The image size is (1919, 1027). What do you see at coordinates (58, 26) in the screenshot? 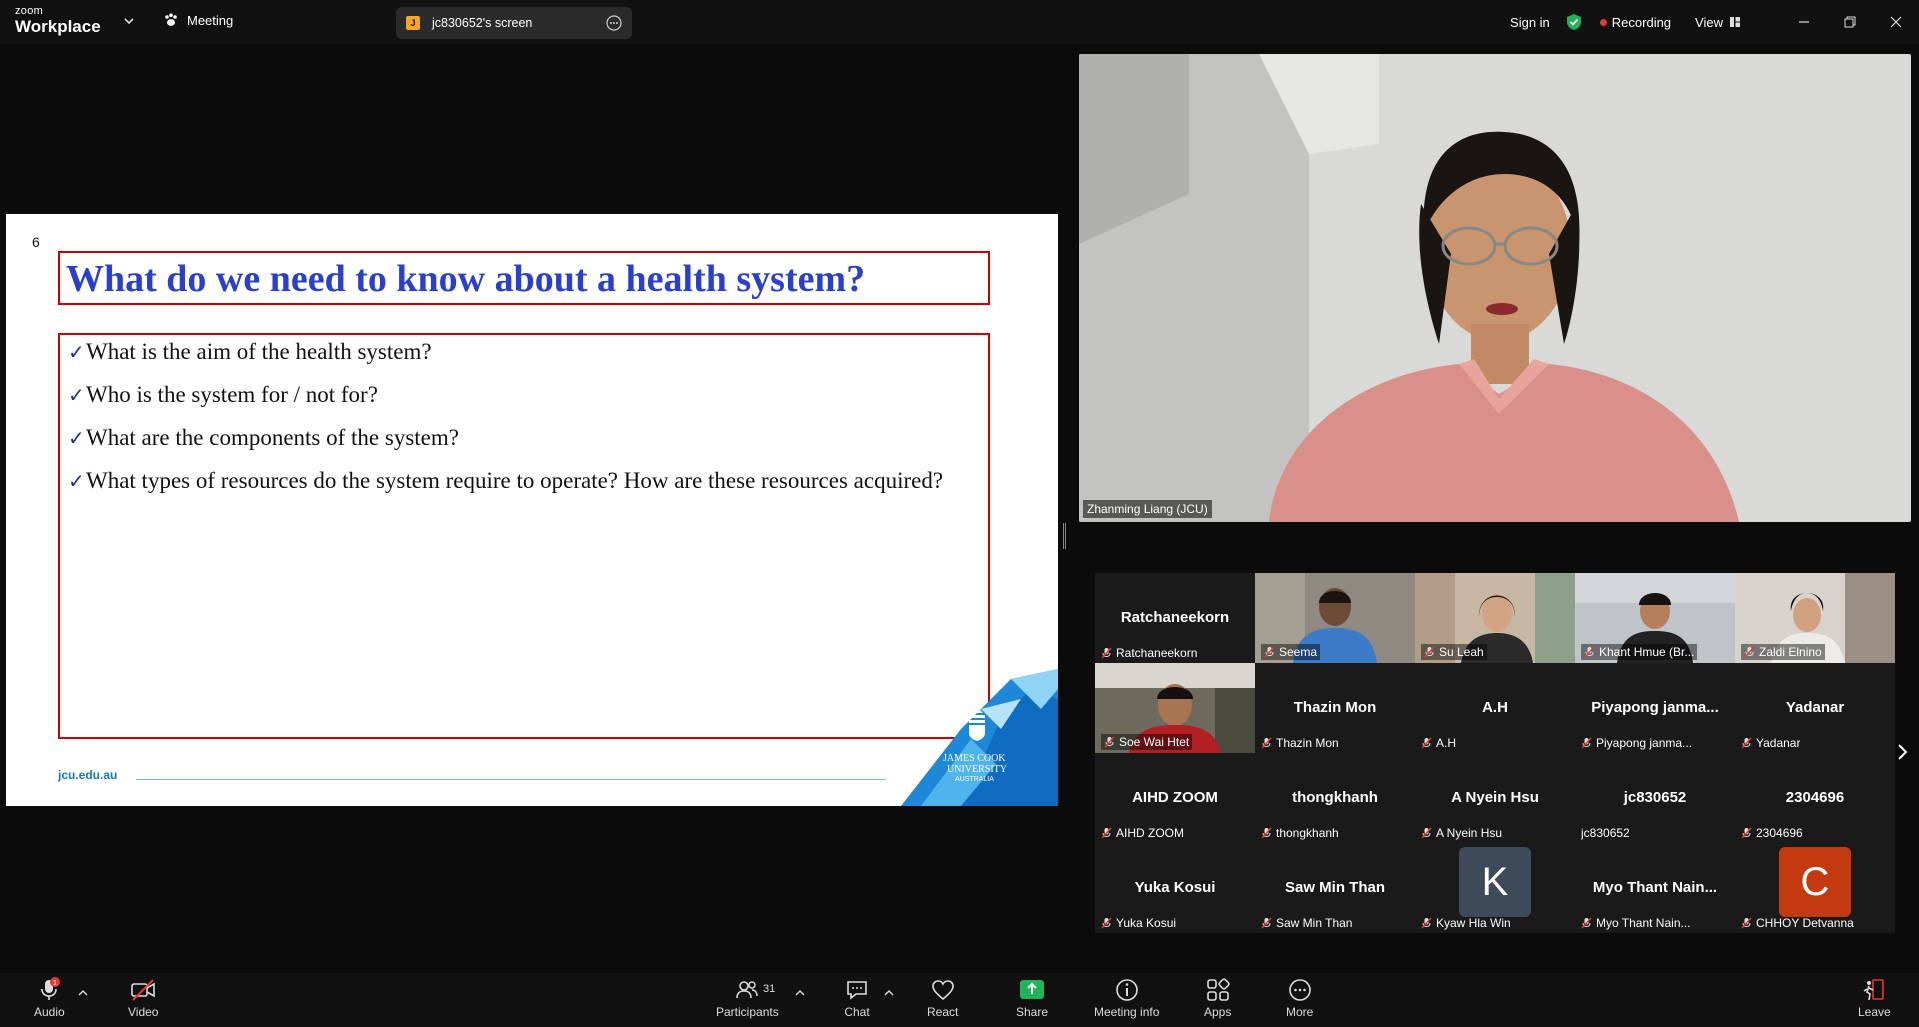
I see `logo-bottom: Workplace` at bounding box center [58, 26].